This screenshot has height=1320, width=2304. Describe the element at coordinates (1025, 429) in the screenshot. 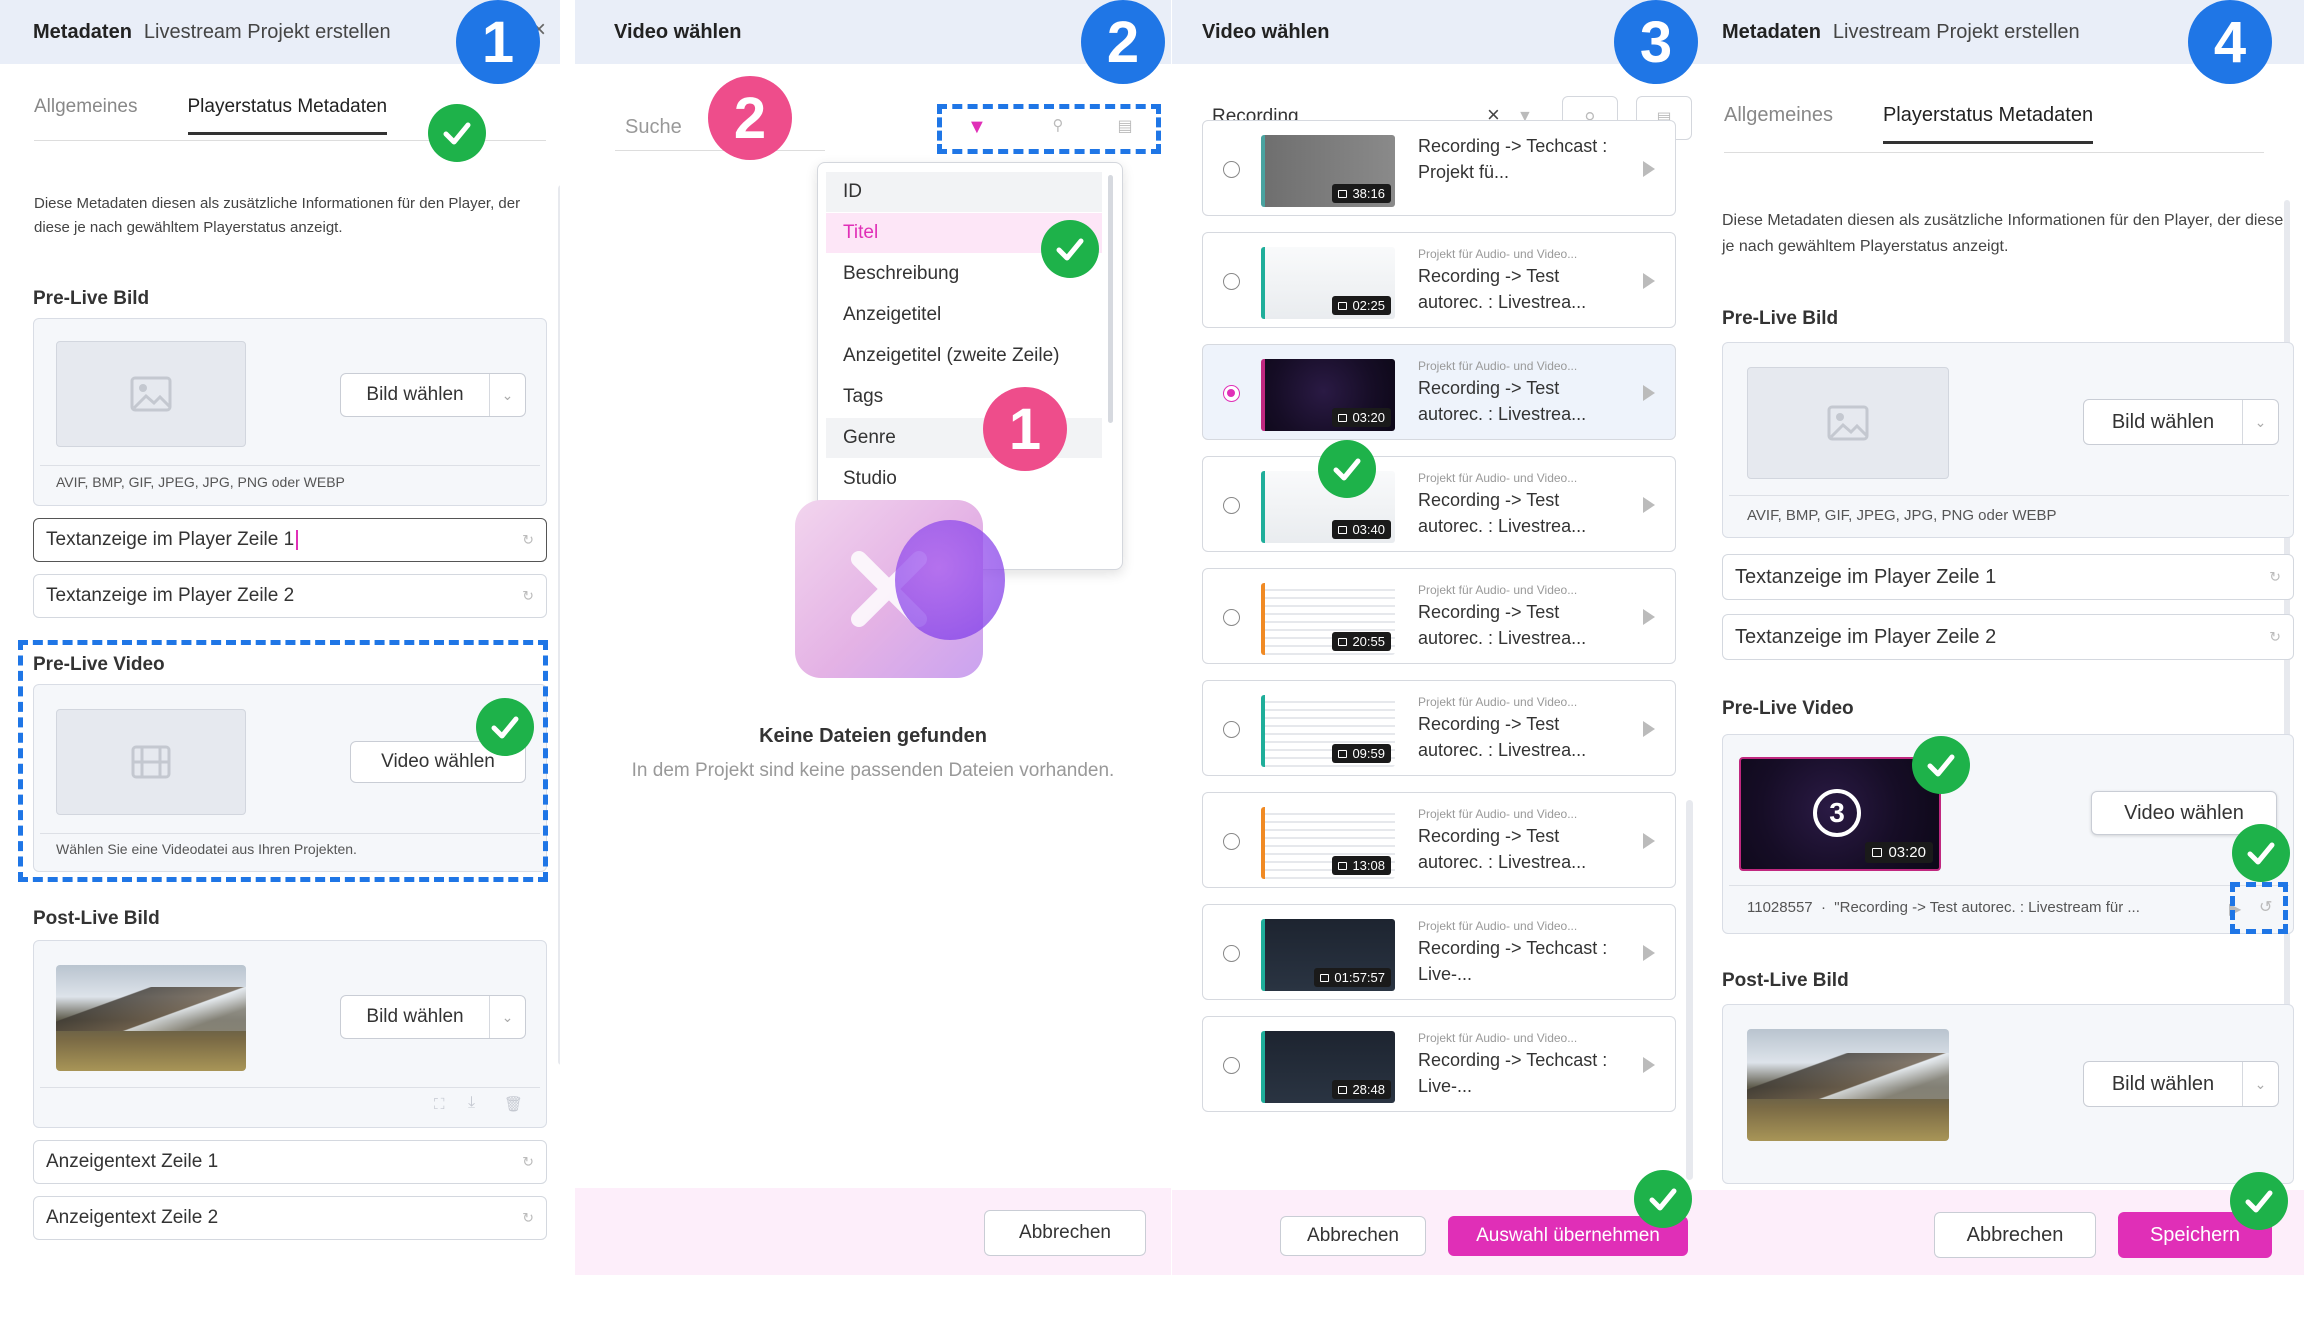

I see `step-badge-menu: 1` at that location.